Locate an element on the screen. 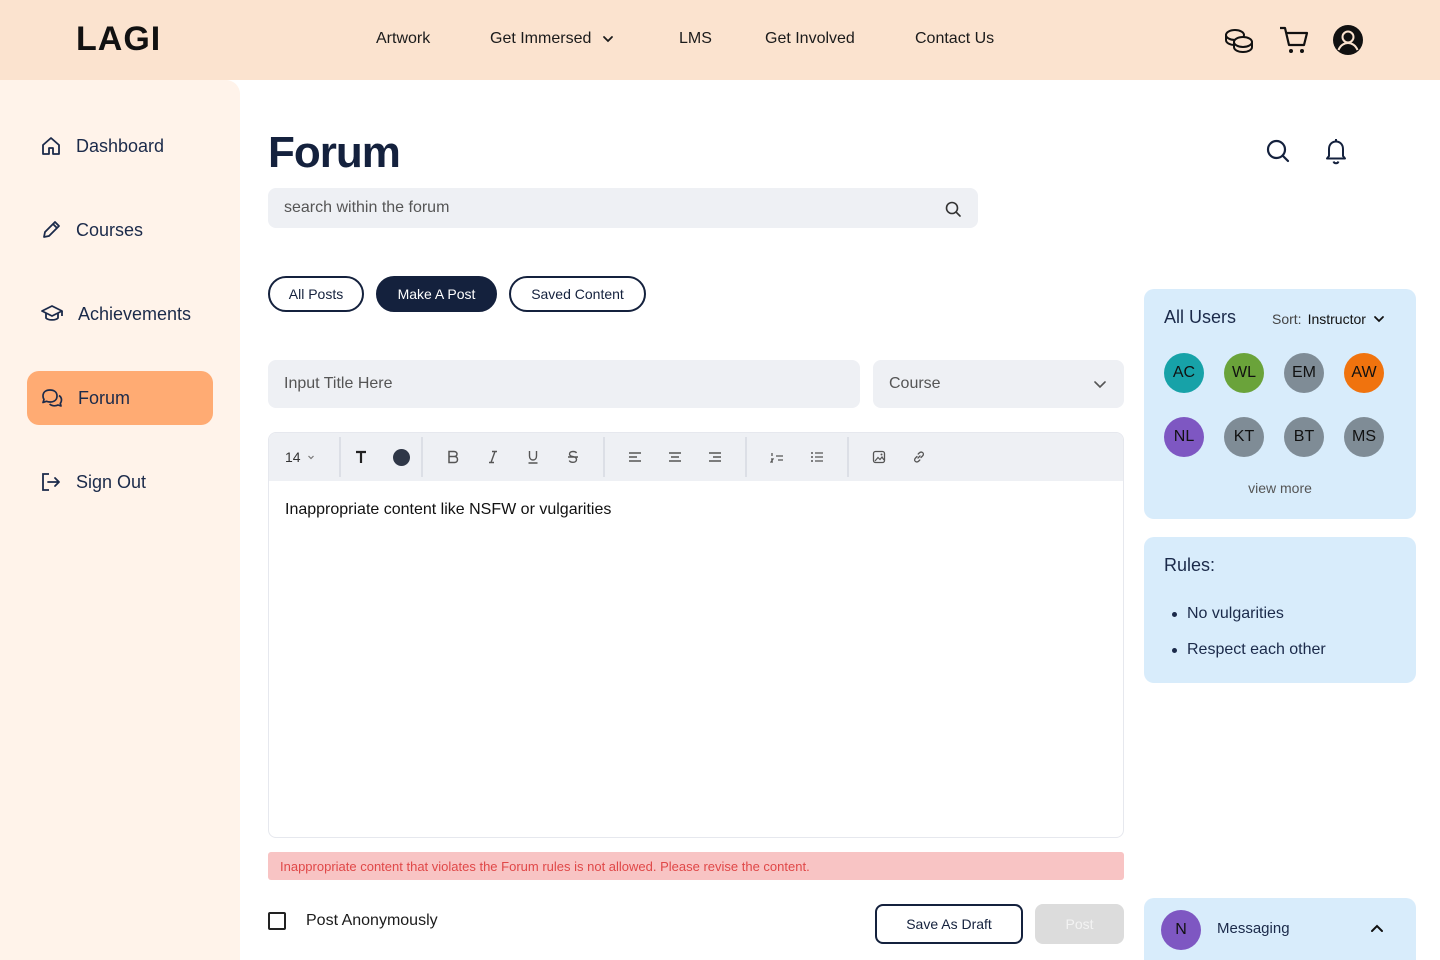 The image size is (1440, 960). ordered-list-icon is located at coordinates (776, 458).